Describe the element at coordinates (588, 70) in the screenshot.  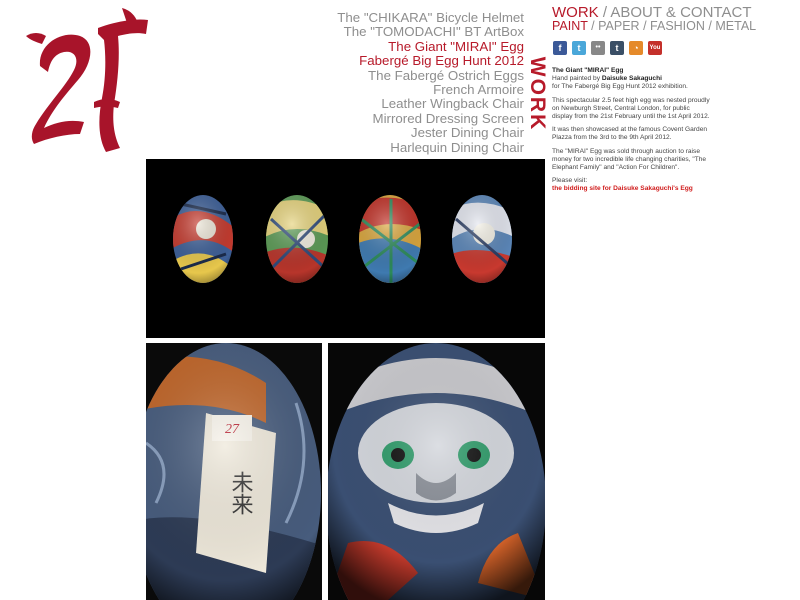
I see `project-title: The Giant "MIRAI" Egg` at that location.